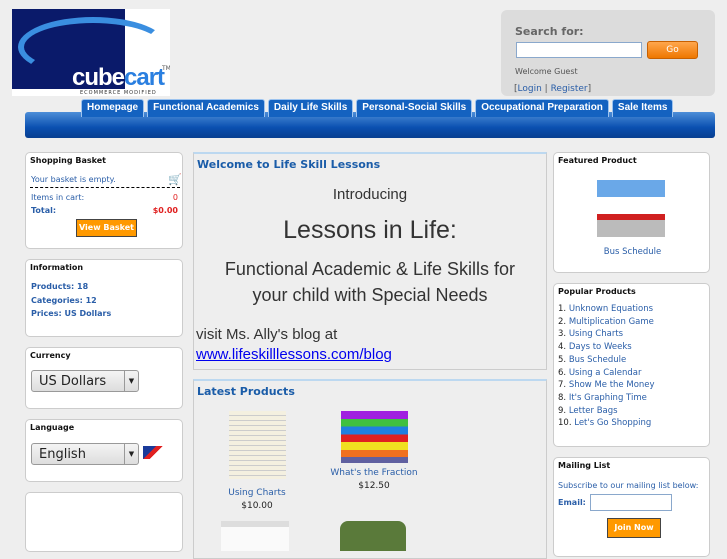 Image resolution: width=727 pixels, height=559 pixels. I want to click on email-field, so click(631, 502).